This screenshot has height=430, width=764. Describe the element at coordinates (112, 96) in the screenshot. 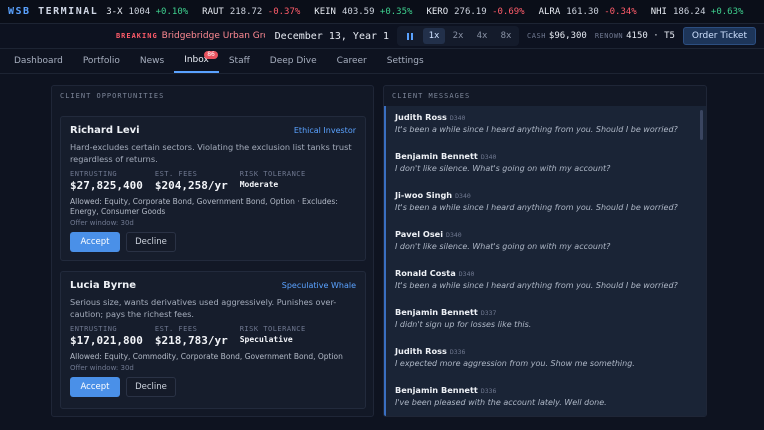

I see `panel-title: CLIENT OPPORTUNITIES` at that location.